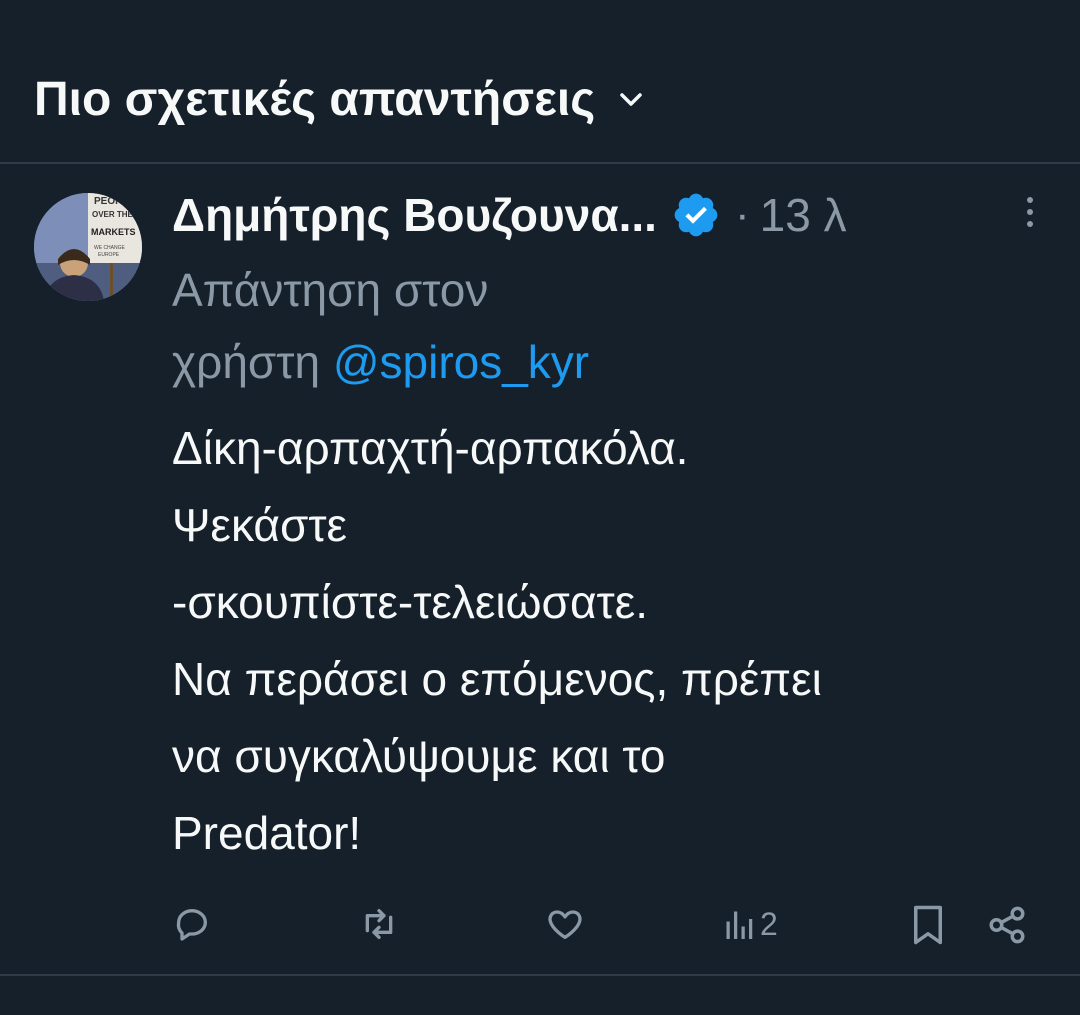 The image size is (1080, 1015). Describe the element at coordinates (113, 232) in the screenshot. I see `avatar-sign-line: MARKETS` at that location.